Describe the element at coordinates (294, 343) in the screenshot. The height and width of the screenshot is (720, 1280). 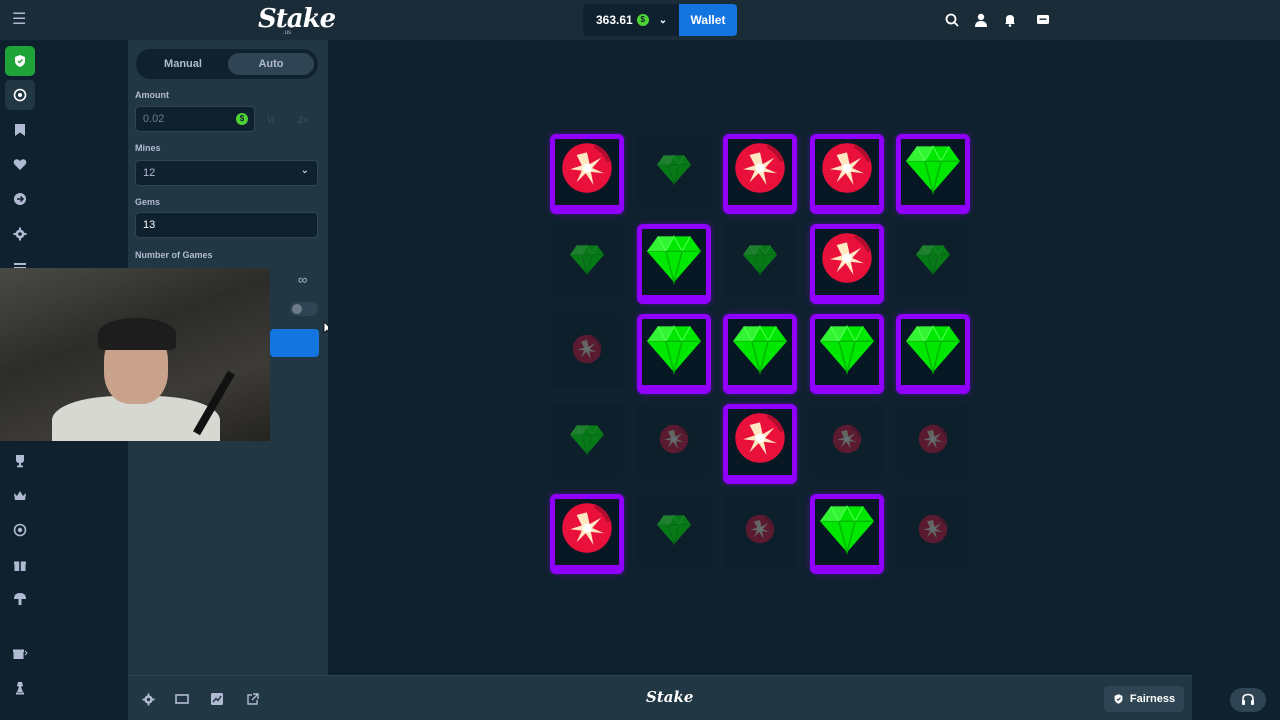
I see `start-autobet-button` at that location.